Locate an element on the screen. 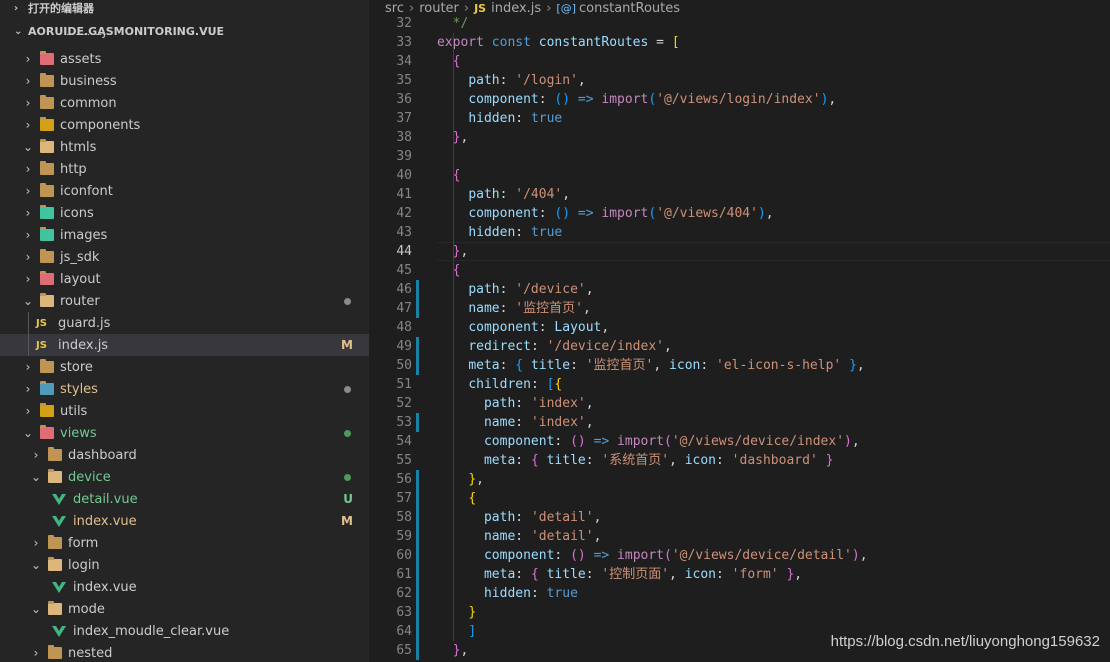  tree-item-assets: › assets is located at coordinates (184, 59).